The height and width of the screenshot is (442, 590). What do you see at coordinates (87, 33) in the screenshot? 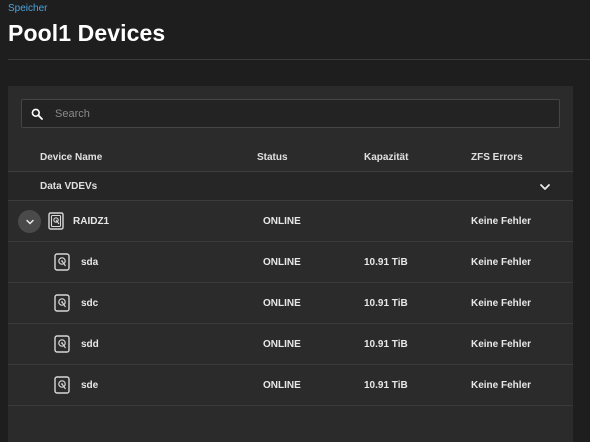
I see `page-title: Pool1 Devices` at bounding box center [87, 33].